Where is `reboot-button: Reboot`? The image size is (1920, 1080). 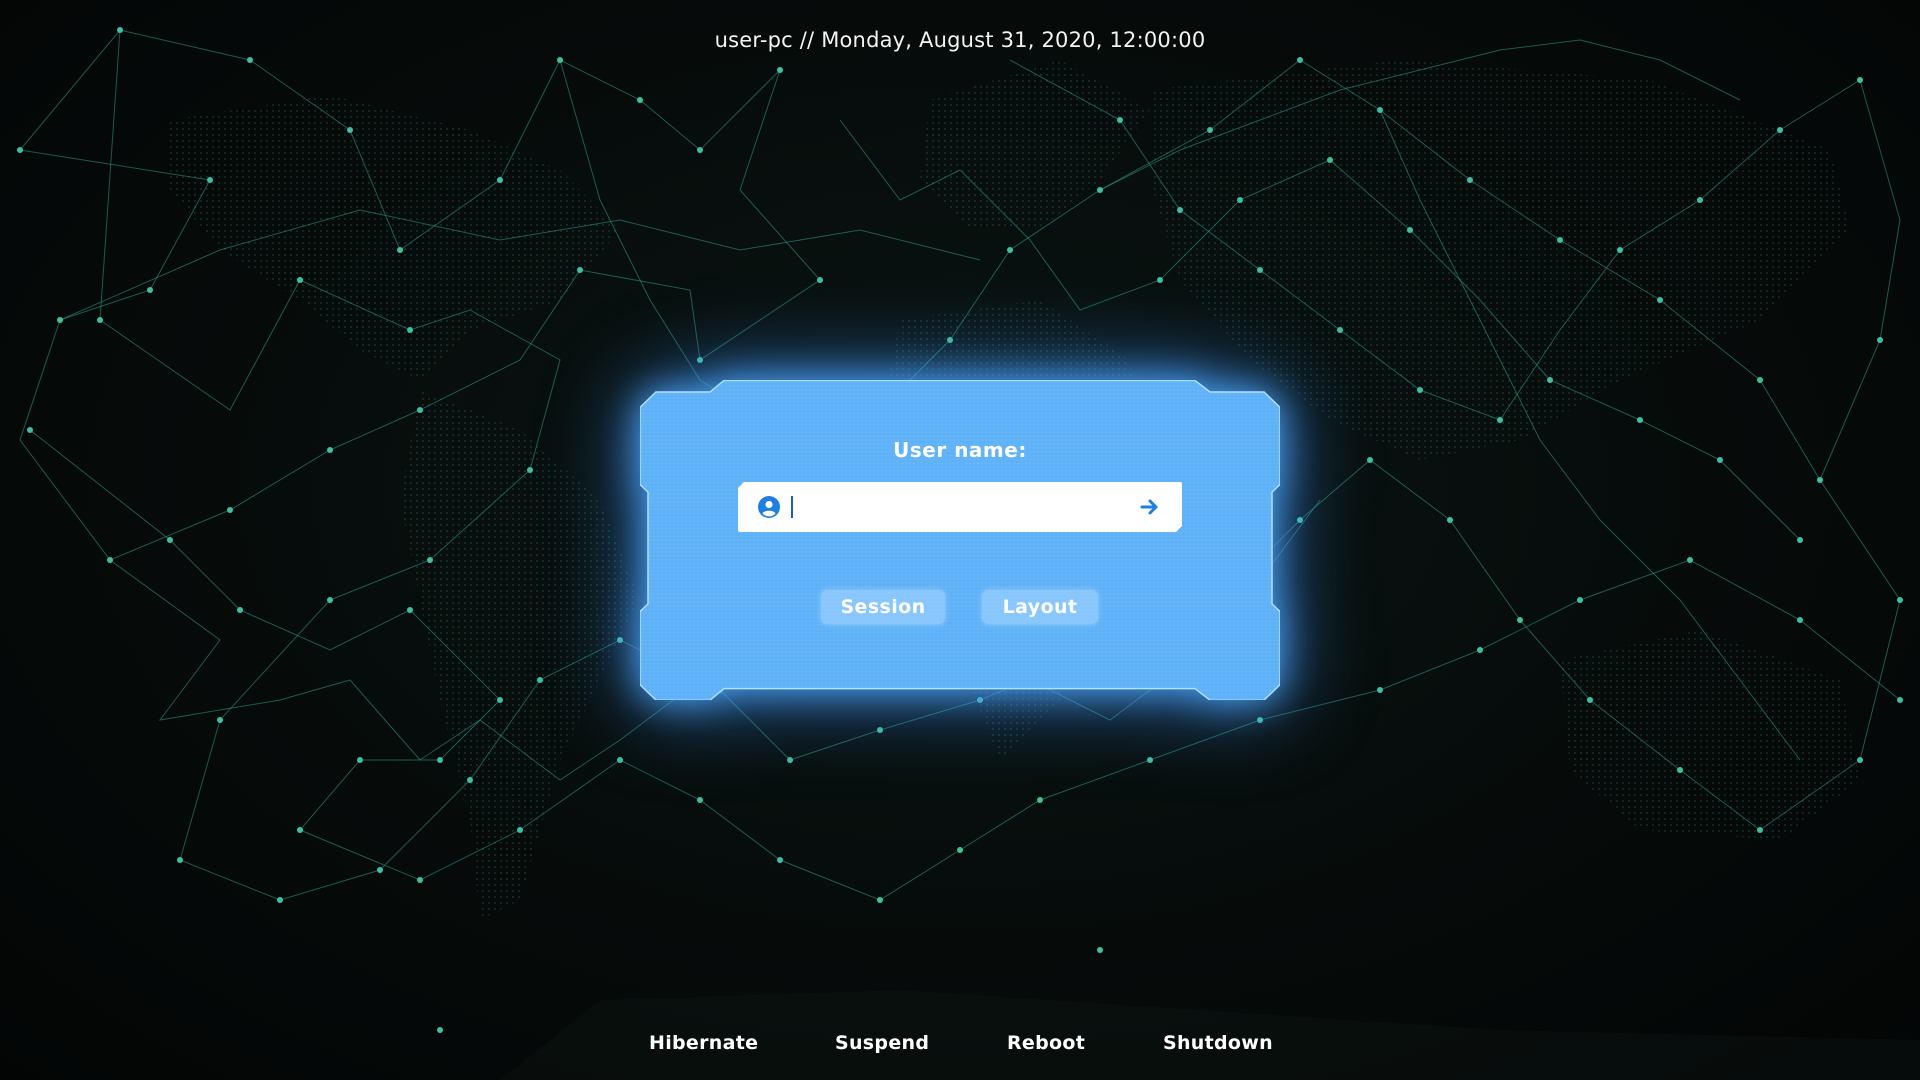 reboot-button: Reboot is located at coordinates (1046, 1043).